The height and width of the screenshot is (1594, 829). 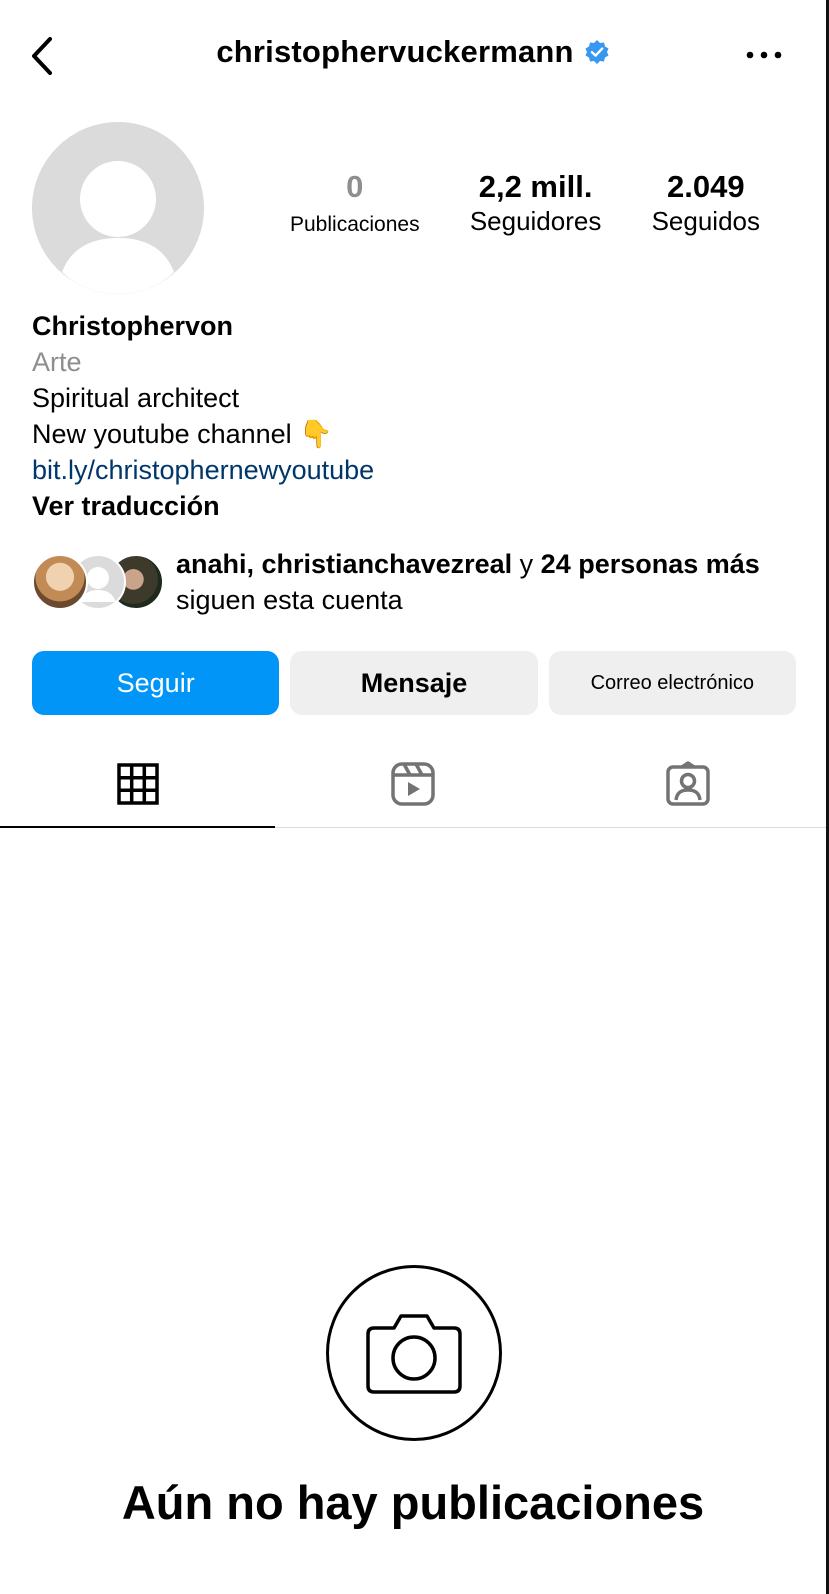 I want to click on posts-label: Publicaciones, so click(x=355, y=225).